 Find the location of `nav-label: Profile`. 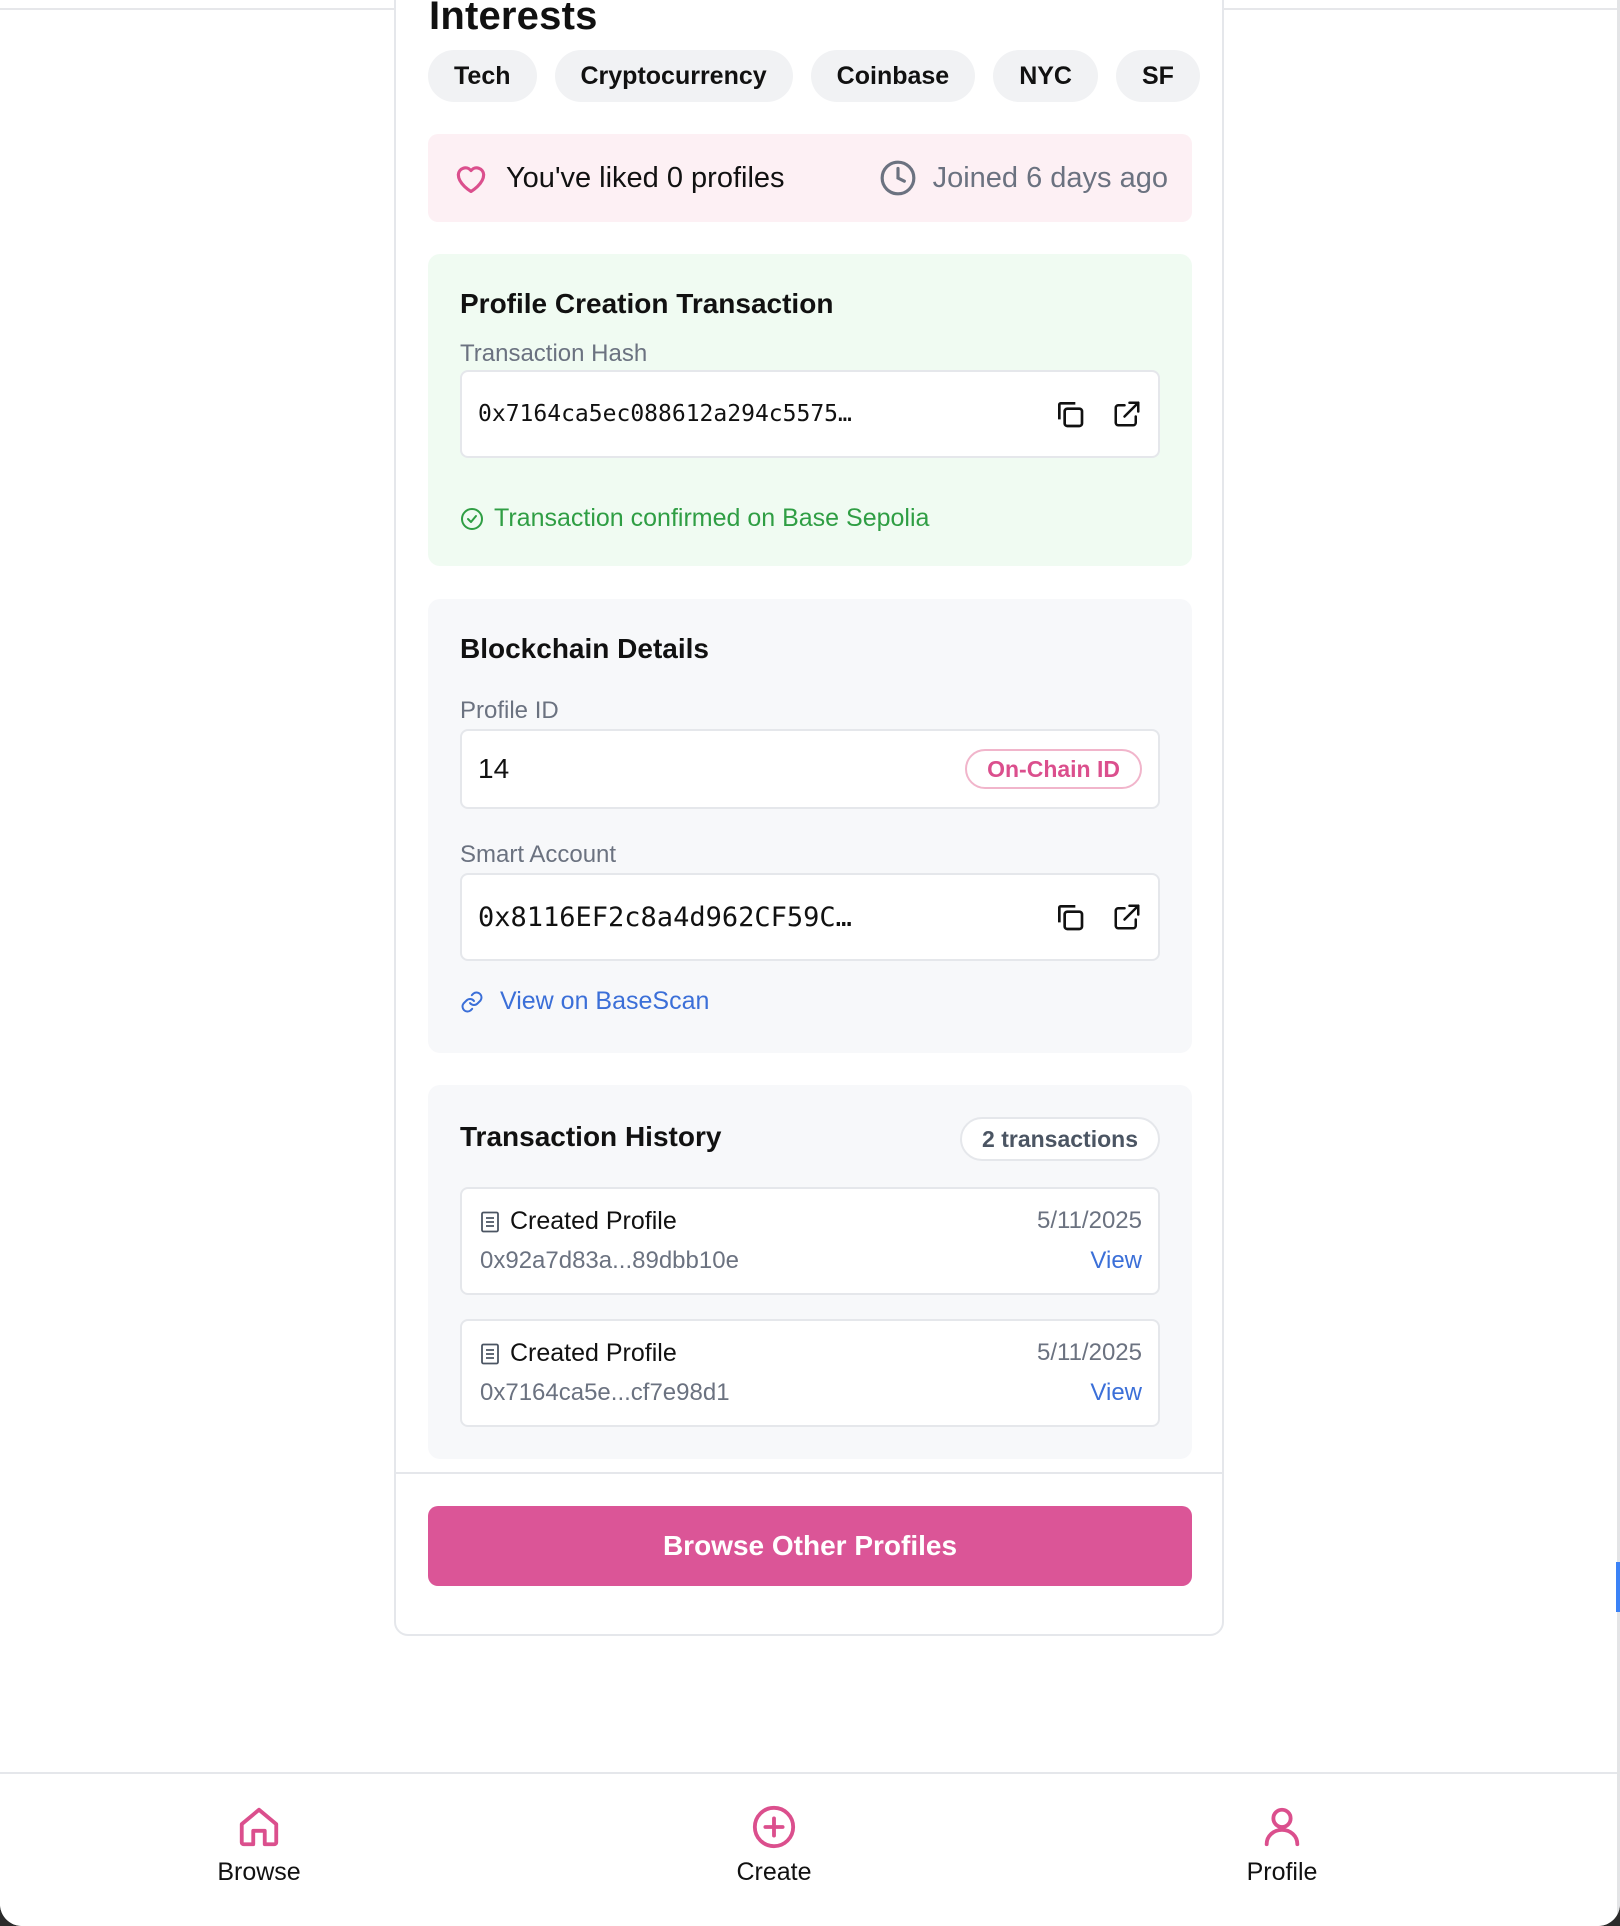

nav-label: Profile is located at coordinates (1282, 1872).